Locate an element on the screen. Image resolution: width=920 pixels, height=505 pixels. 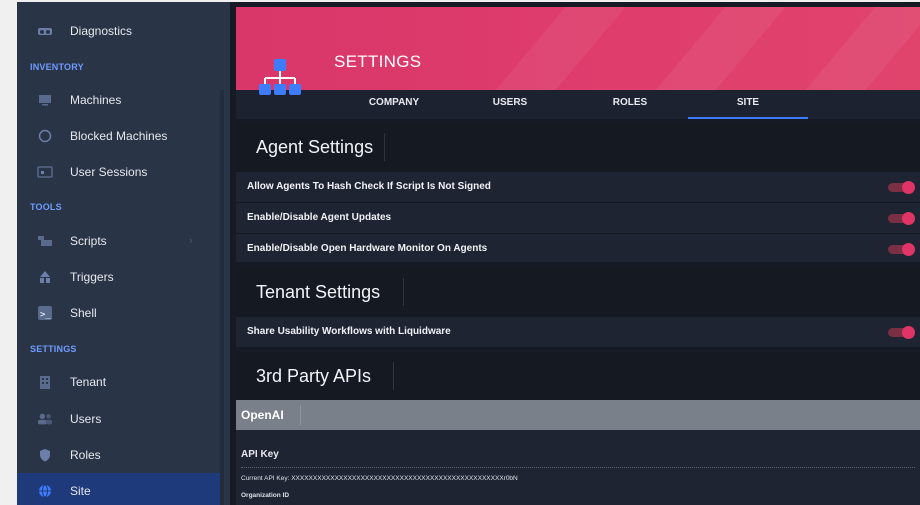
api-key-label: API Key is located at coordinates (260, 454).